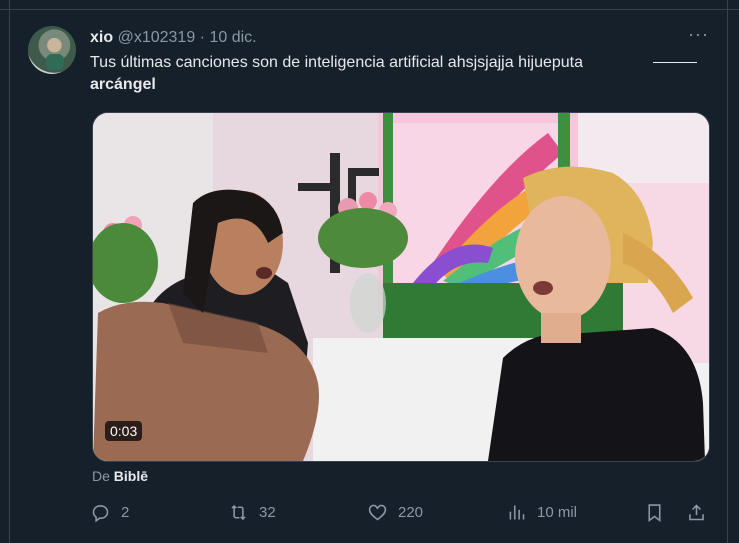 Image resolution: width=739 pixels, height=543 pixels. I want to click on strike-line, so click(675, 62).